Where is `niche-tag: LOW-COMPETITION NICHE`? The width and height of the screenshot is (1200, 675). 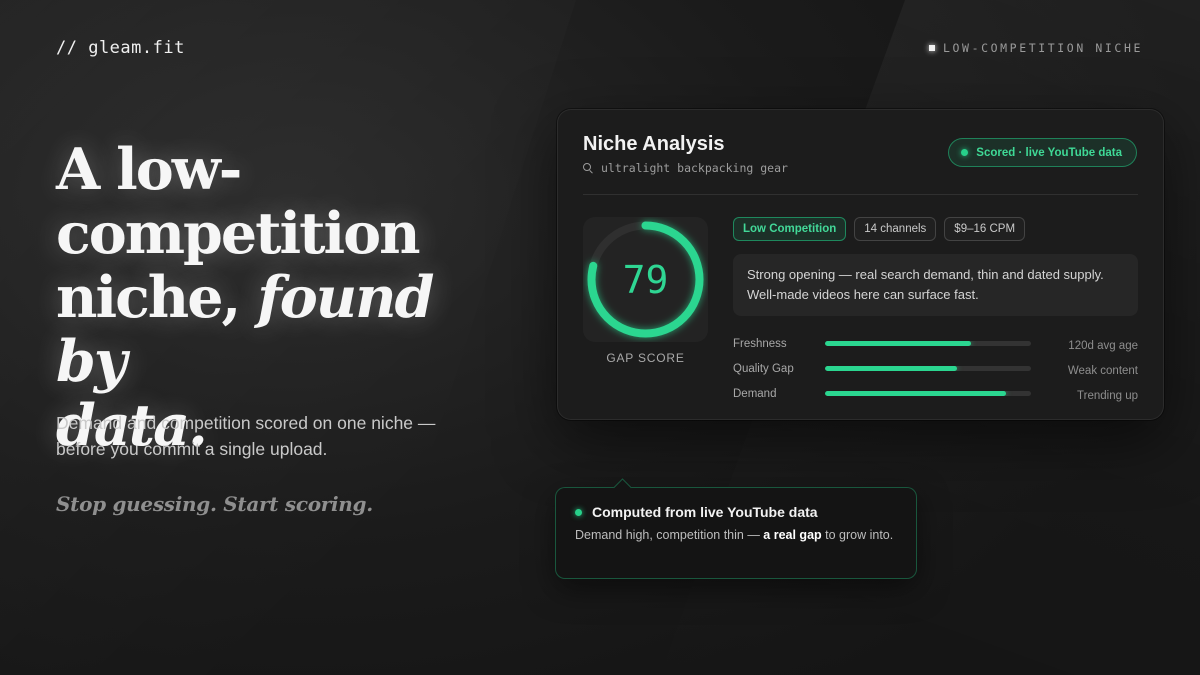 niche-tag: LOW-COMPETITION NICHE is located at coordinates (1036, 48).